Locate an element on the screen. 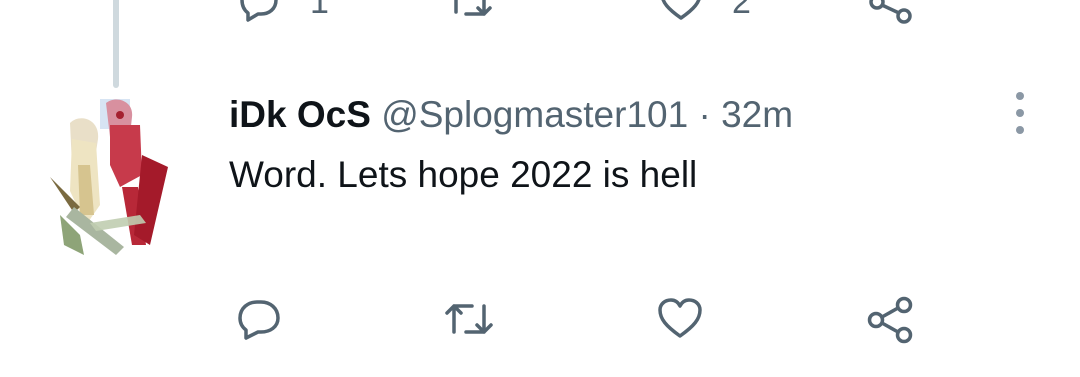 The image size is (1080, 377). tweet-header: iDk OcS @Splogmaster101 · 32m is located at coordinates (511, 115).